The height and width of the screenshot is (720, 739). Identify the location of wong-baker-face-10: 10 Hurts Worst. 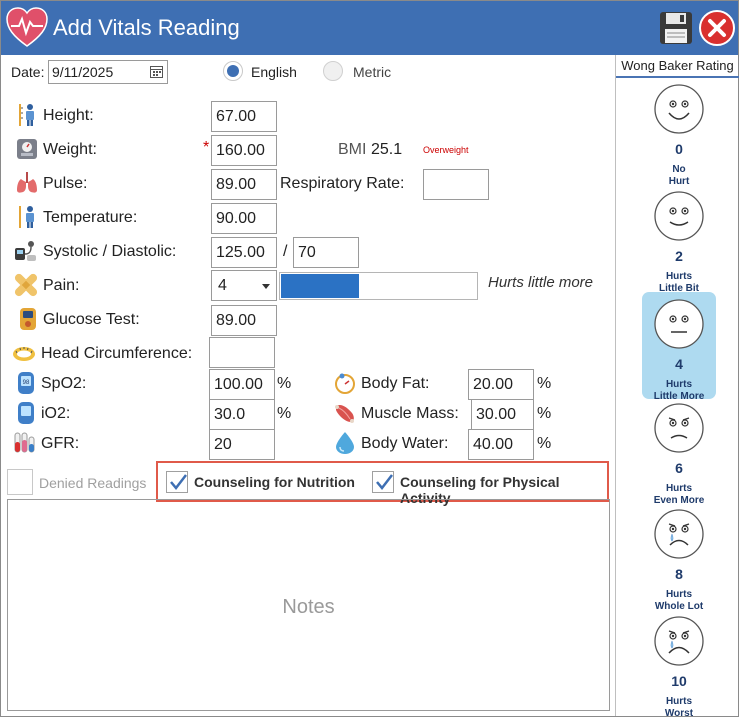
(679, 665).